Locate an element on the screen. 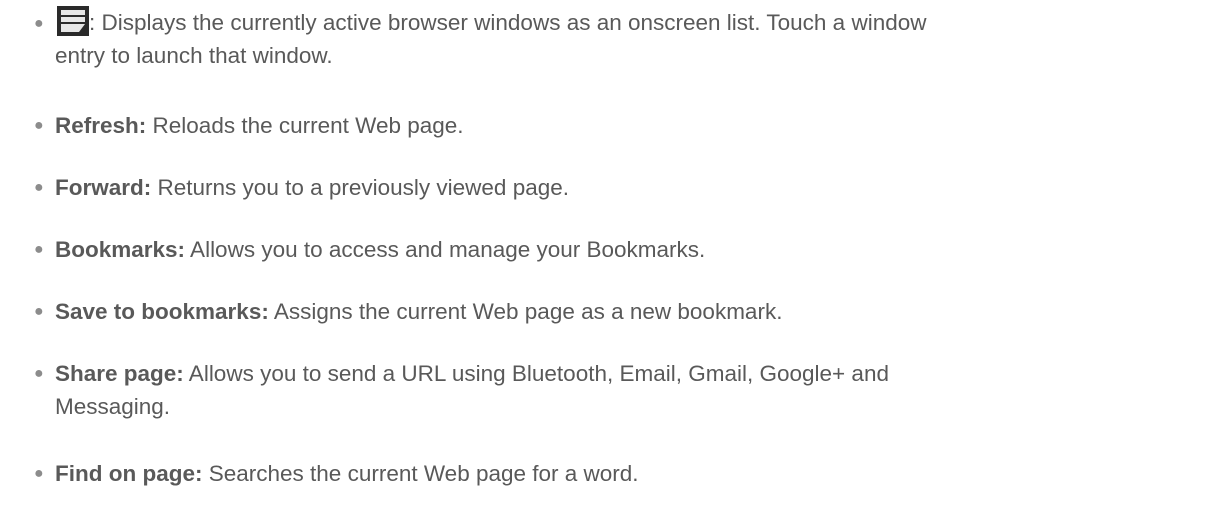  list-item-text: Refresh: Reloads the current Web page. is located at coordinates (630, 125).